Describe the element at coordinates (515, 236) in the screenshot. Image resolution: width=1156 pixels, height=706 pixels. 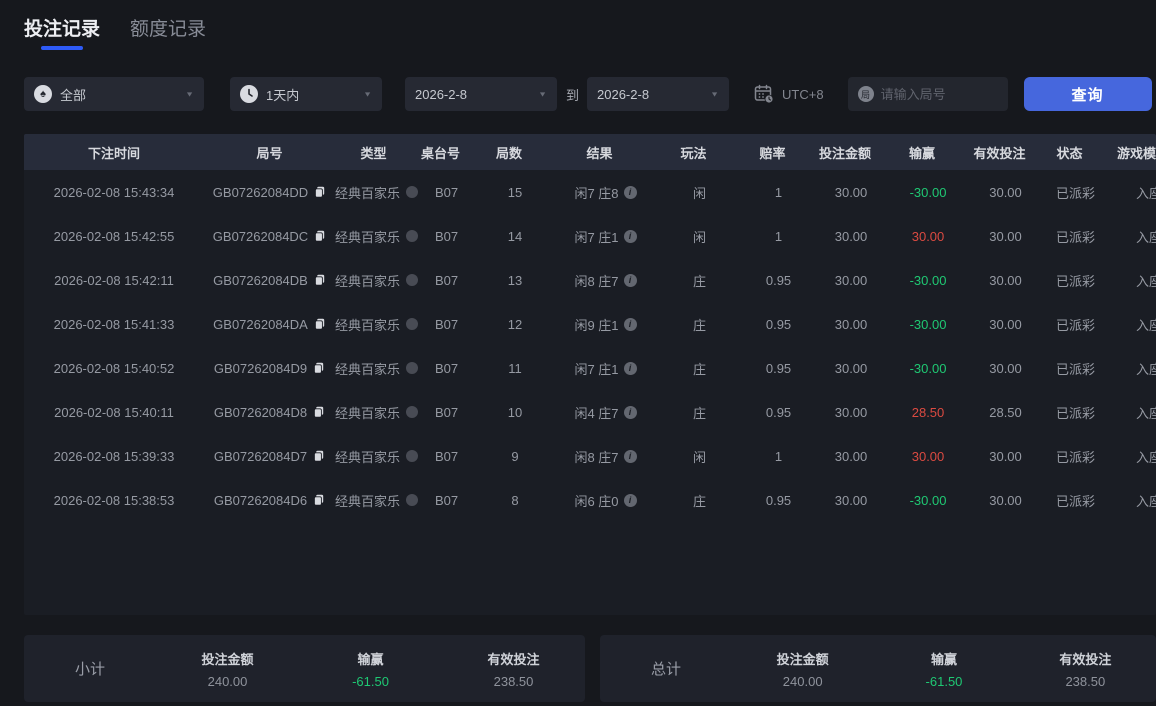
I see `cell-rounds: 14` at that location.